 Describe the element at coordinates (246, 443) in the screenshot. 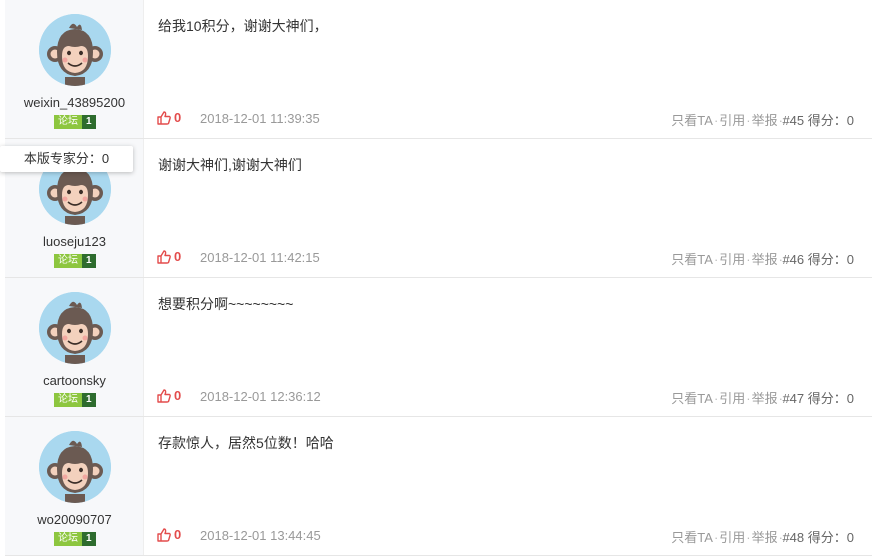

I see `post-content: 存款惊人，居然5位数！哈哈` at that location.